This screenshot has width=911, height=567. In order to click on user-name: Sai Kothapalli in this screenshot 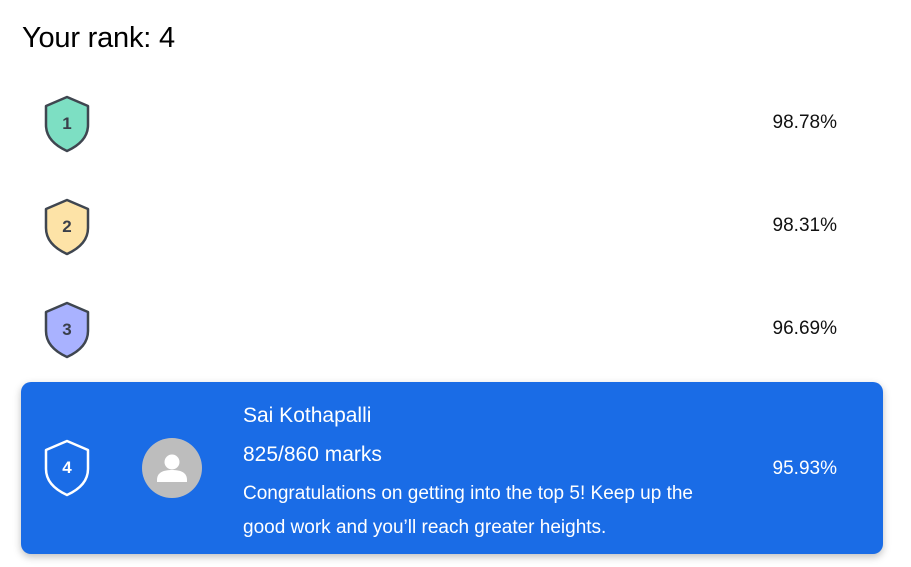, I will do `click(307, 415)`.